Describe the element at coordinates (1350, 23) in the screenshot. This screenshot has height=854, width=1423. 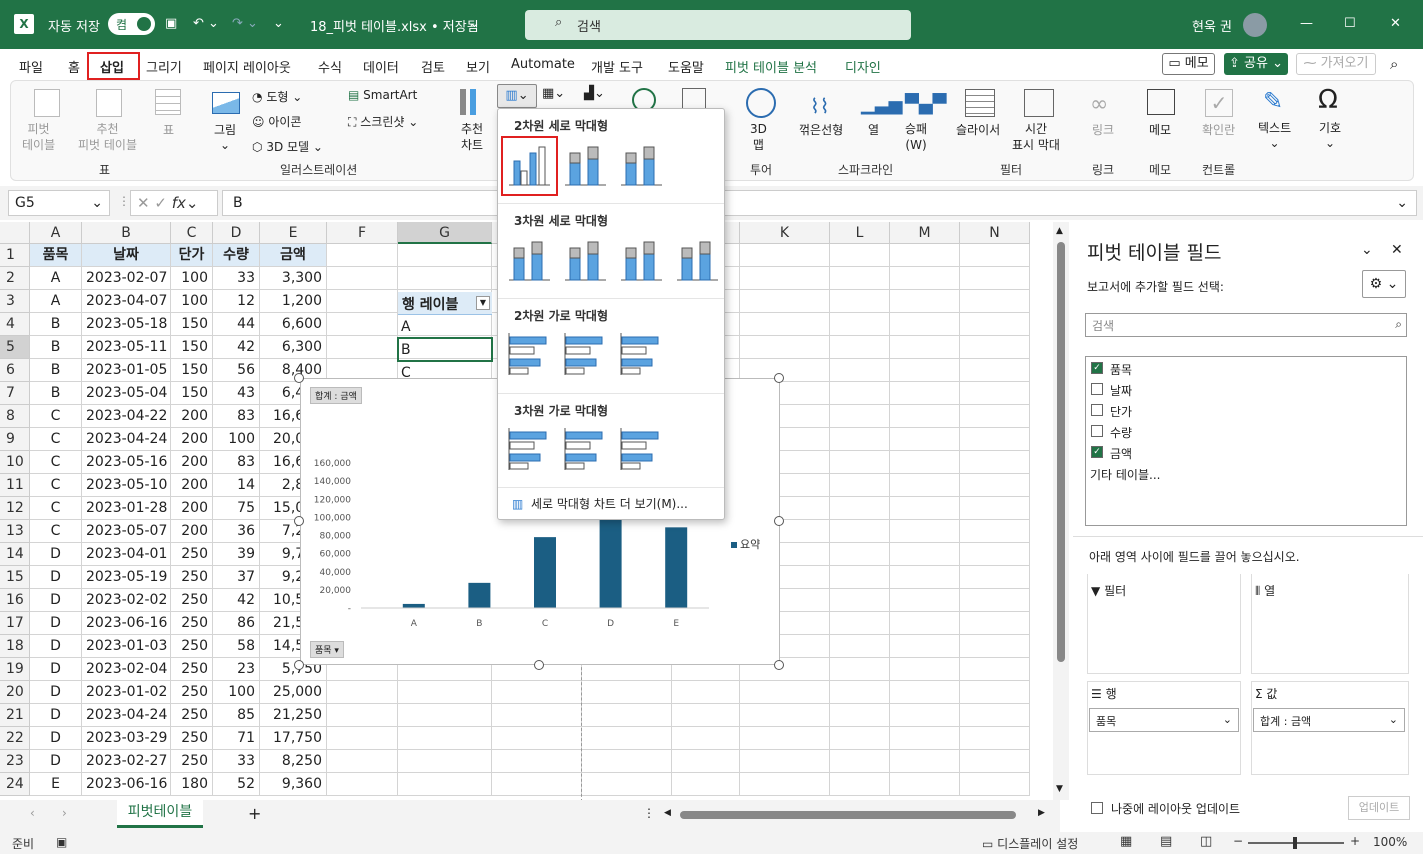
I see `maximize-icon: ☐` at that location.